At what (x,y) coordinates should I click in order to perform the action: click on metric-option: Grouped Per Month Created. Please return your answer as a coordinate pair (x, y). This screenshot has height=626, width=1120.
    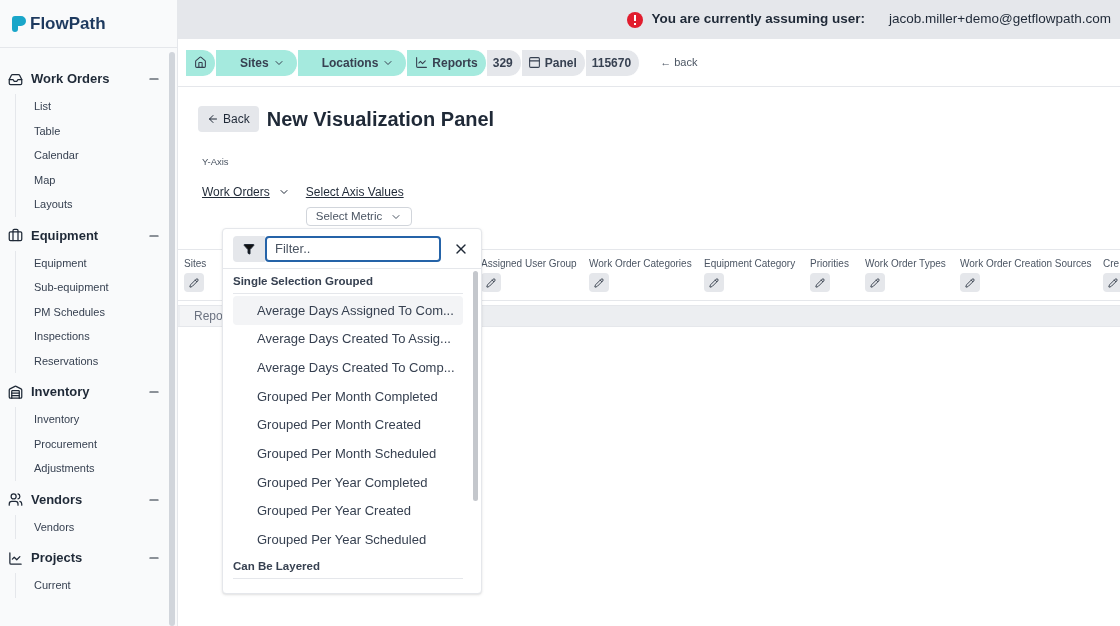
    Looking at the image, I should click on (348, 425).